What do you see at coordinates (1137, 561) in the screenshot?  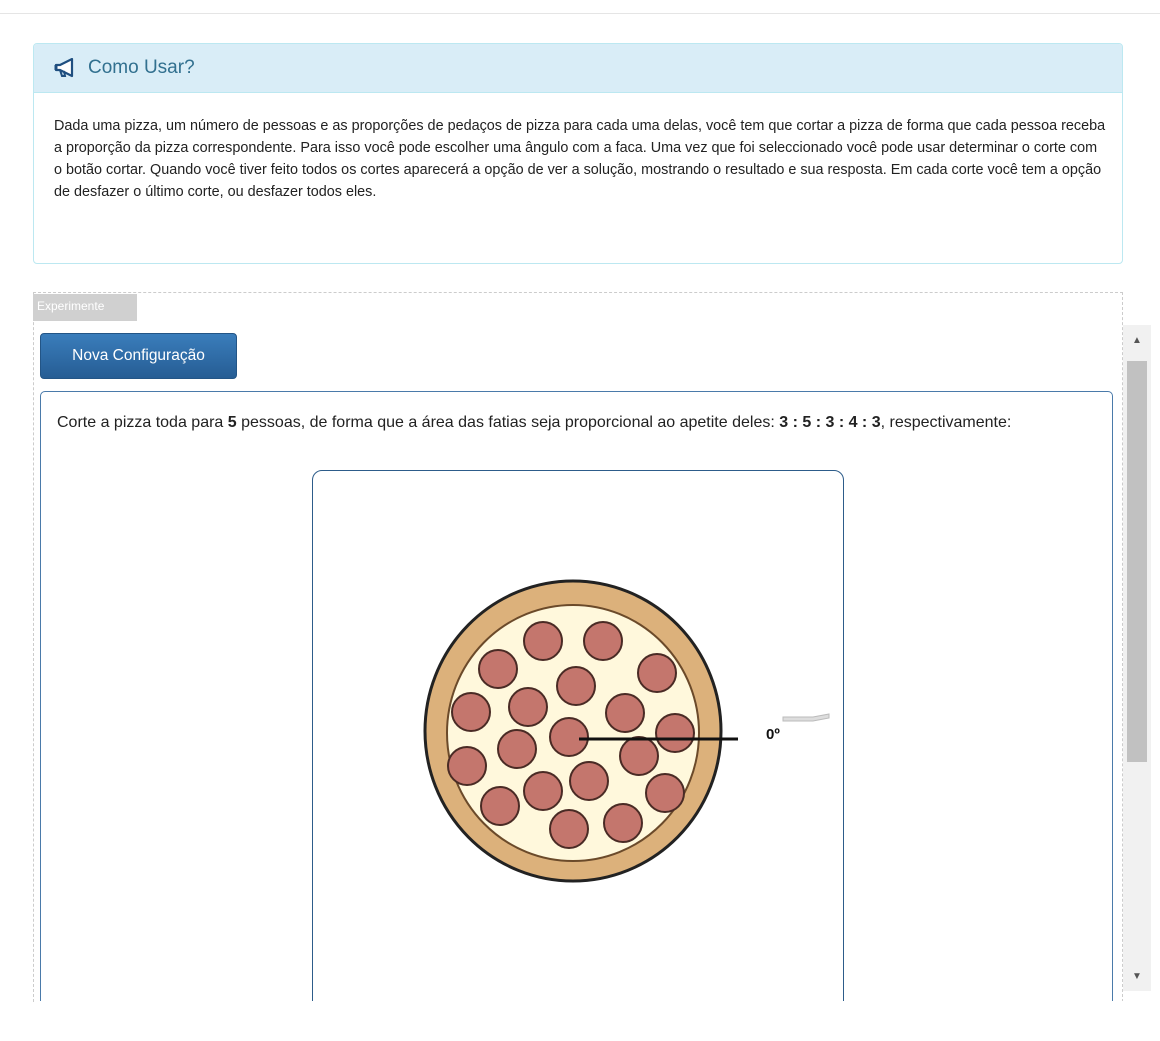 I see `scrollbar-thumb` at bounding box center [1137, 561].